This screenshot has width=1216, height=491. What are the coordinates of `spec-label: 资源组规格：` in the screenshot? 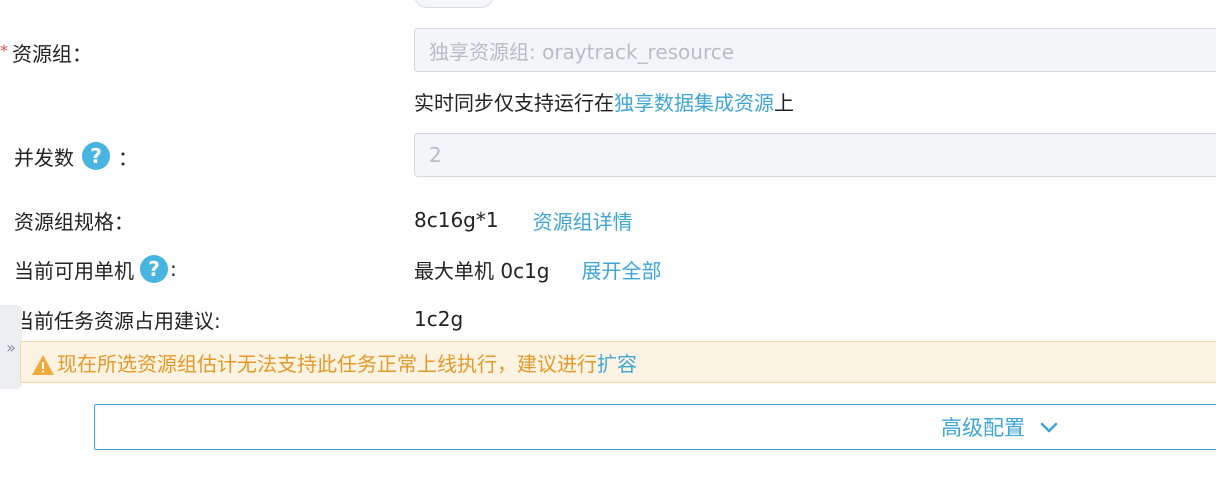 It's located at (74, 221).